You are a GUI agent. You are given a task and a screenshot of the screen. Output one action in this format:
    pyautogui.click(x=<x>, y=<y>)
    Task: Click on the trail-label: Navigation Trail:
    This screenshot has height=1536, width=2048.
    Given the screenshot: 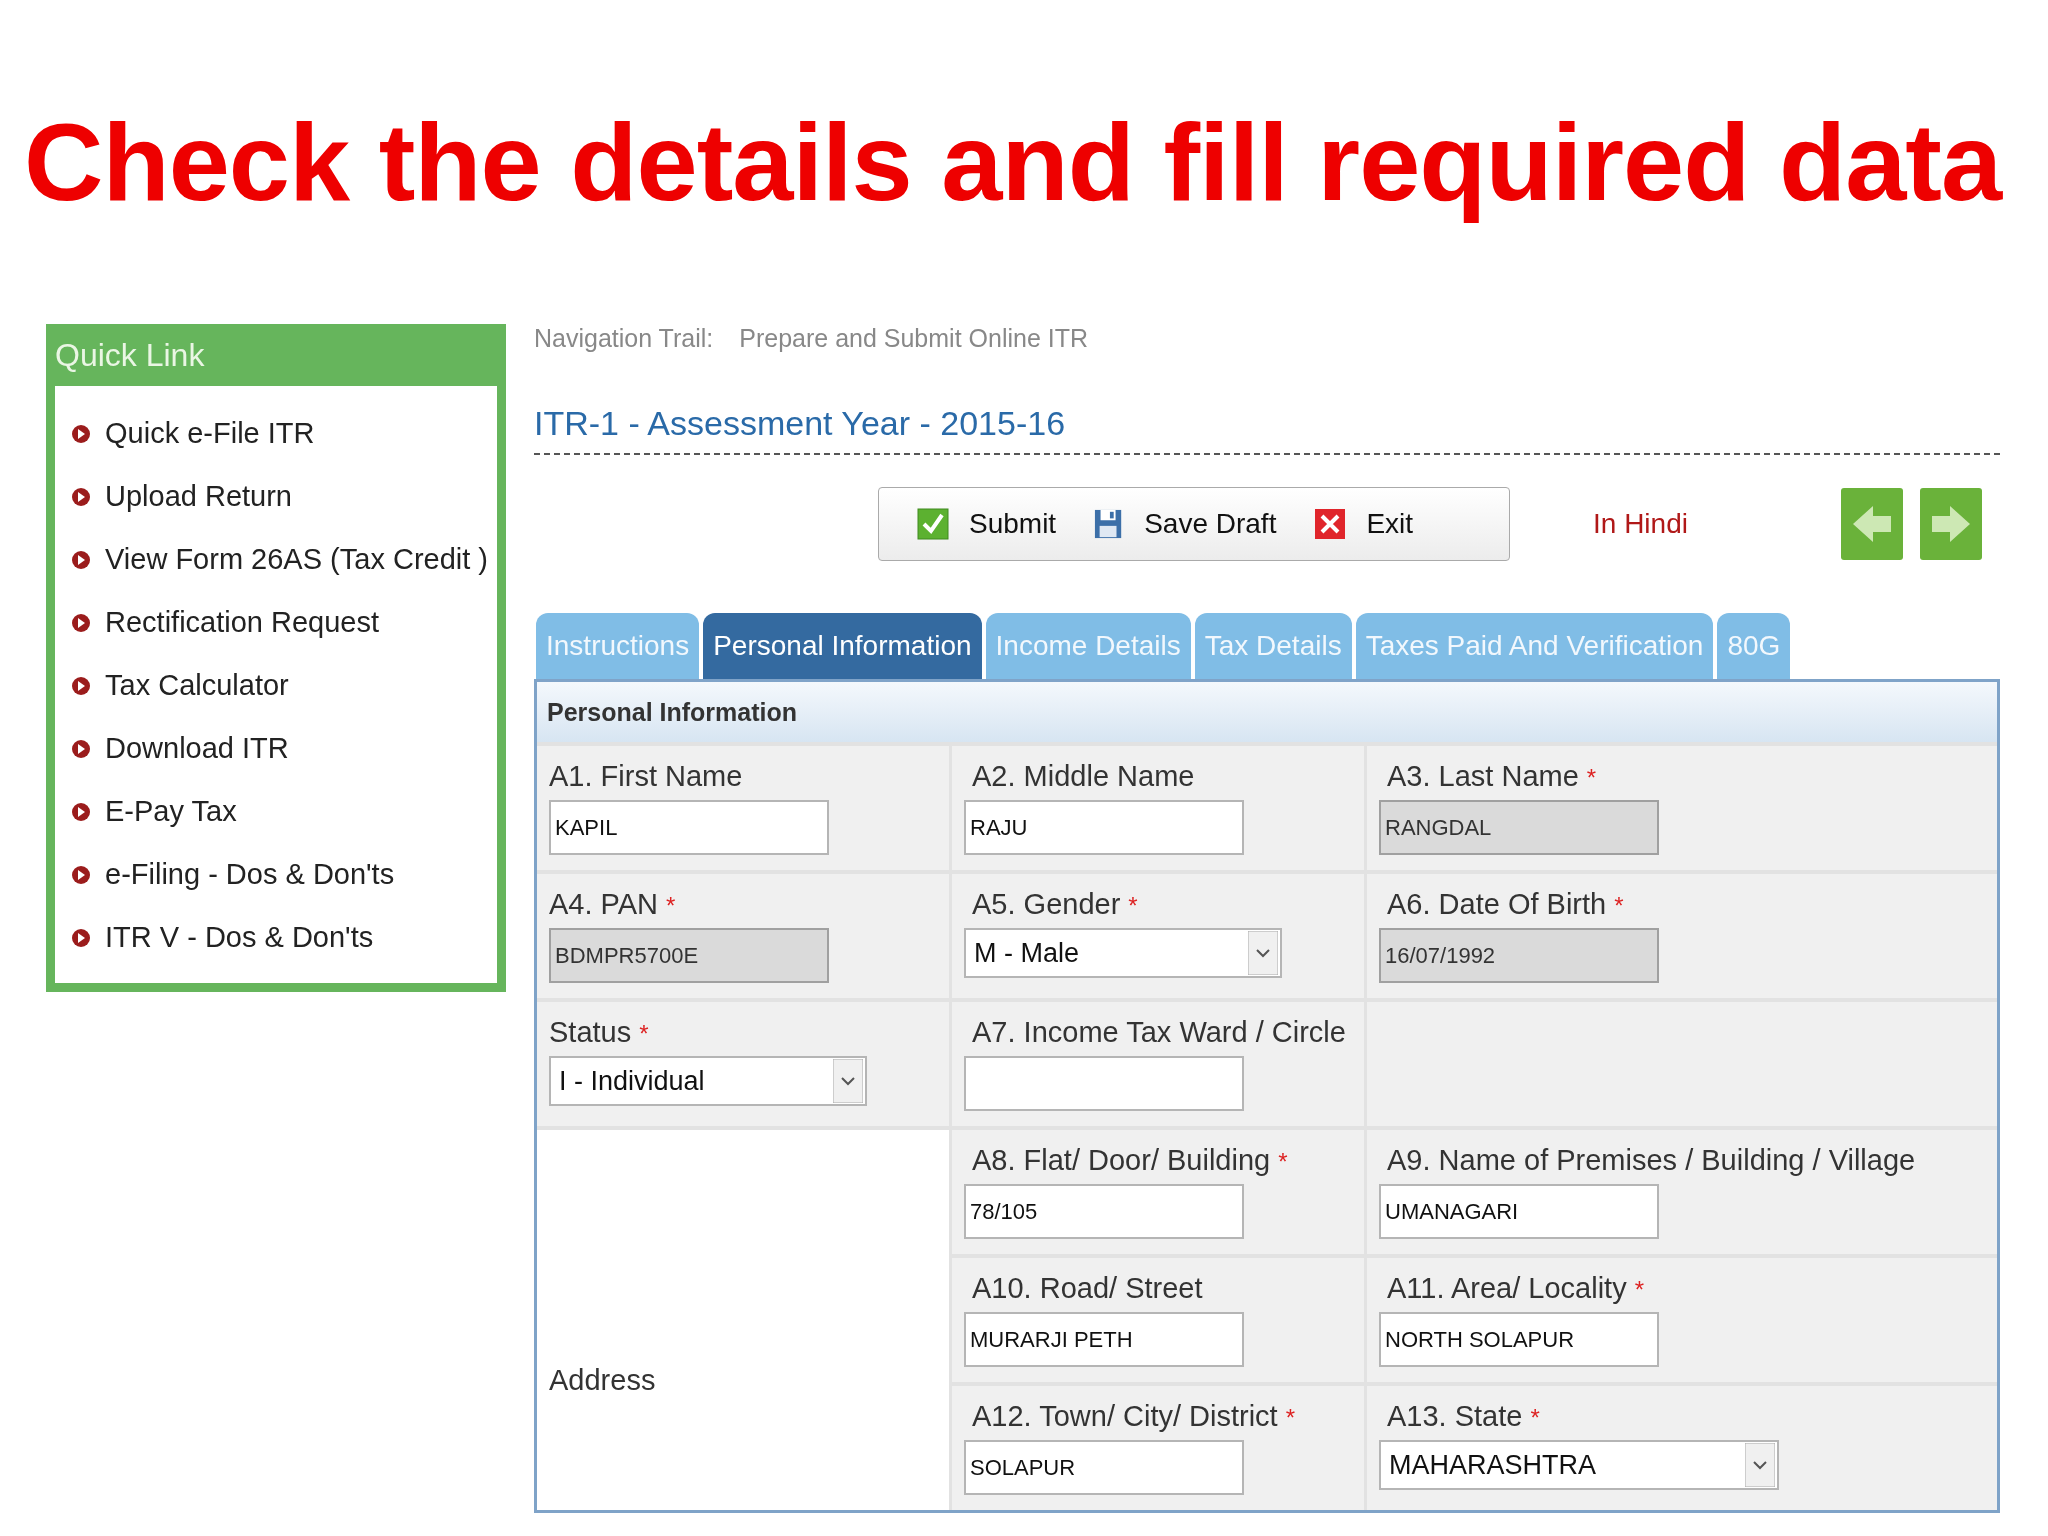 What is the action you would take?
    pyautogui.click(x=624, y=339)
    